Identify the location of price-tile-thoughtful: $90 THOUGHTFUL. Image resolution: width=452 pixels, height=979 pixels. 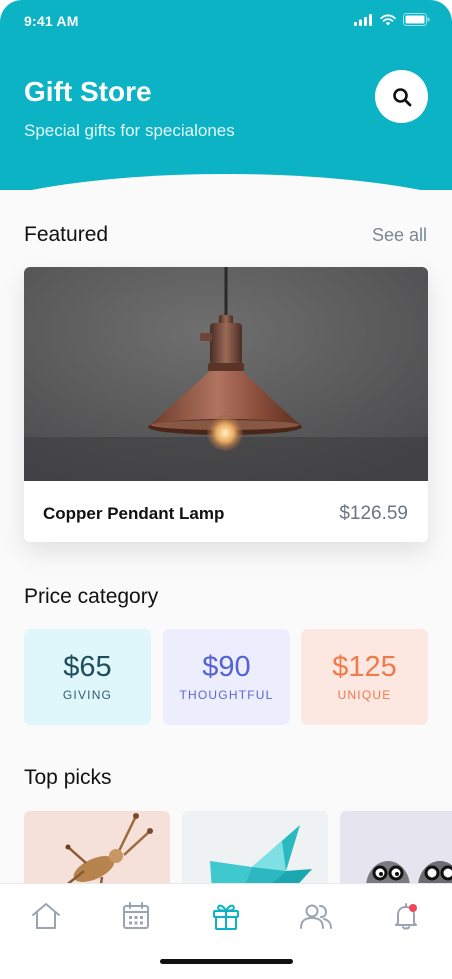
(226, 677).